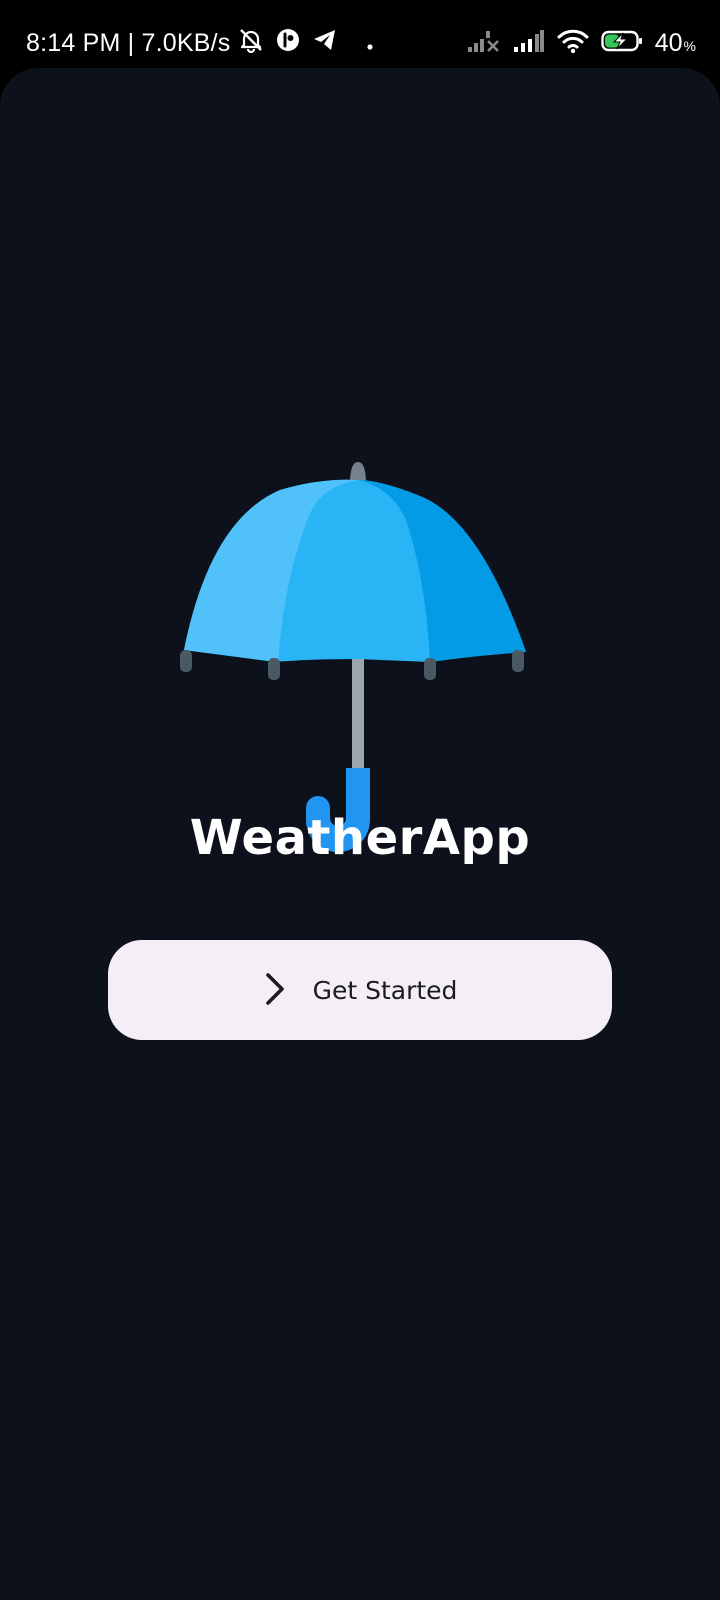 This screenshot has height=1600, width=720. I want to click on battery-charging-icon, so click(622, 43).